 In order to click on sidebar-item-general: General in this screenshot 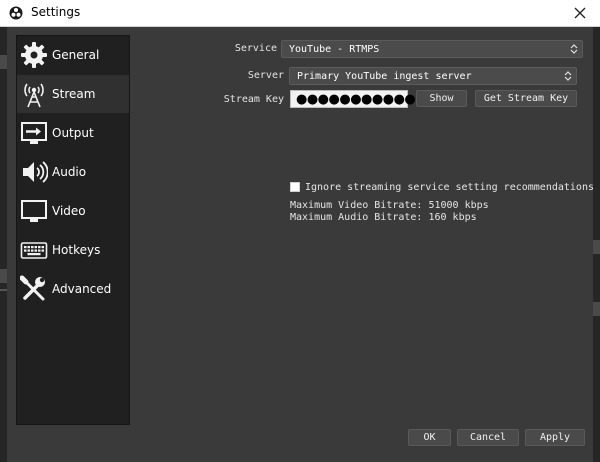, I will do `click(73, 55)`.